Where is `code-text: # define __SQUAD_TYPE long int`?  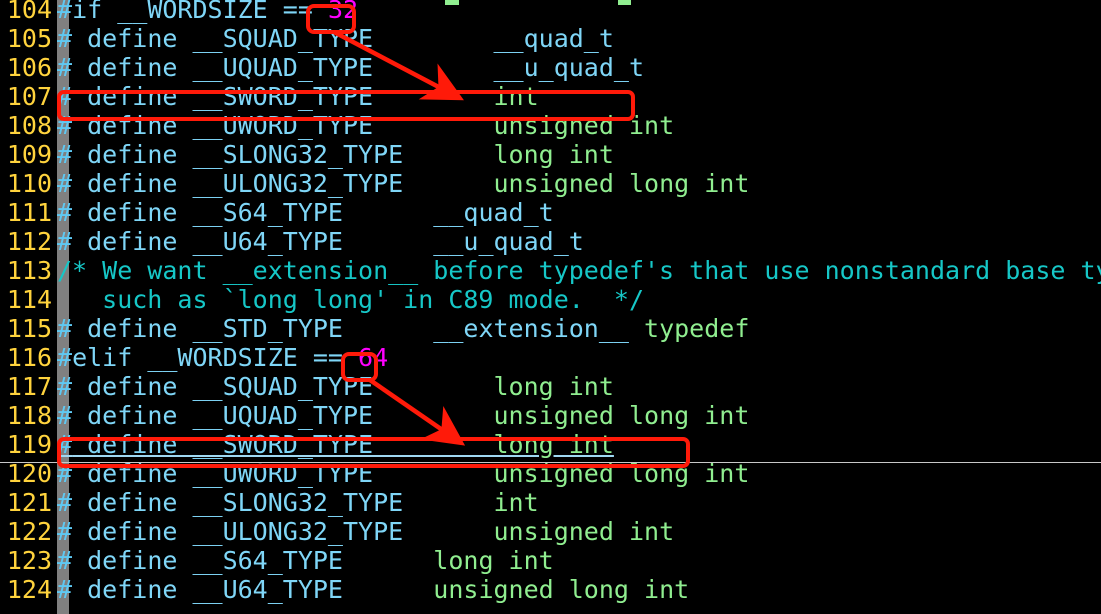 code-text: # define __SQUAD_TYPE long int is located at coordinates (335, 386).